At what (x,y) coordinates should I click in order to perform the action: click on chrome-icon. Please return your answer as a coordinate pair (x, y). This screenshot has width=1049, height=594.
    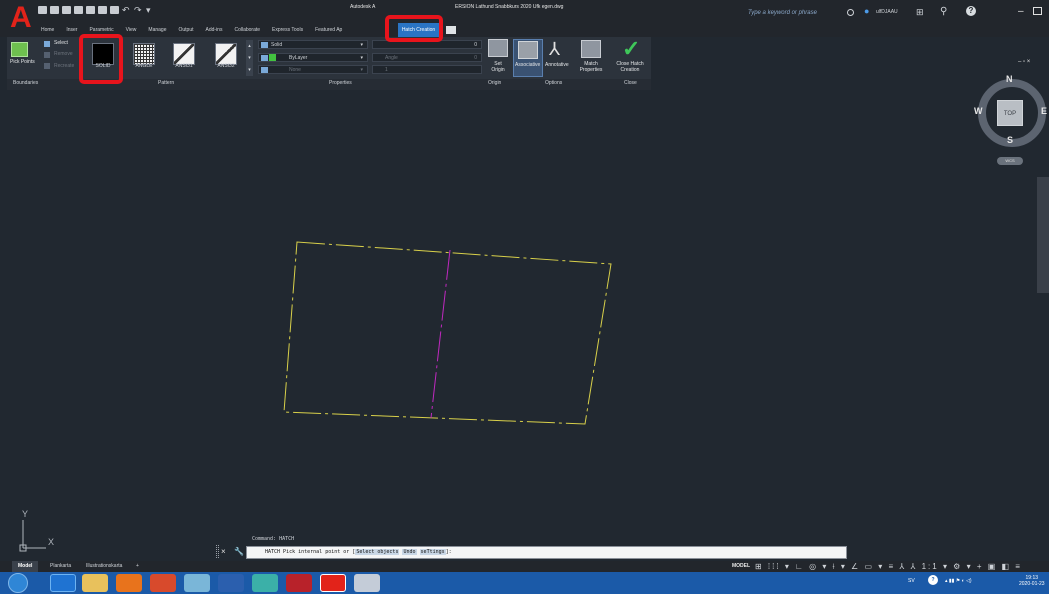
    Looking at the image, I should click on (163, 583).